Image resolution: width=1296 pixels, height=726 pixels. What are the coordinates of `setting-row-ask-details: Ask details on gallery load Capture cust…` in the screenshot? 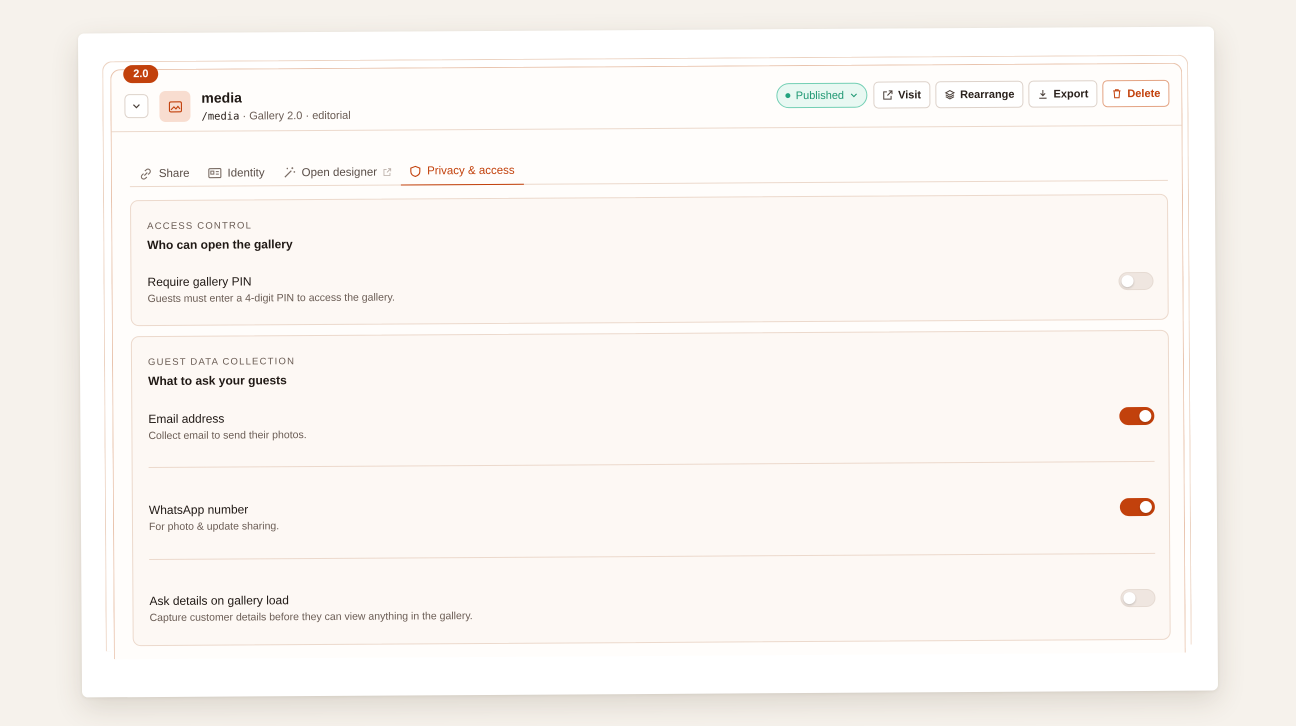 It's located at (652, 606).